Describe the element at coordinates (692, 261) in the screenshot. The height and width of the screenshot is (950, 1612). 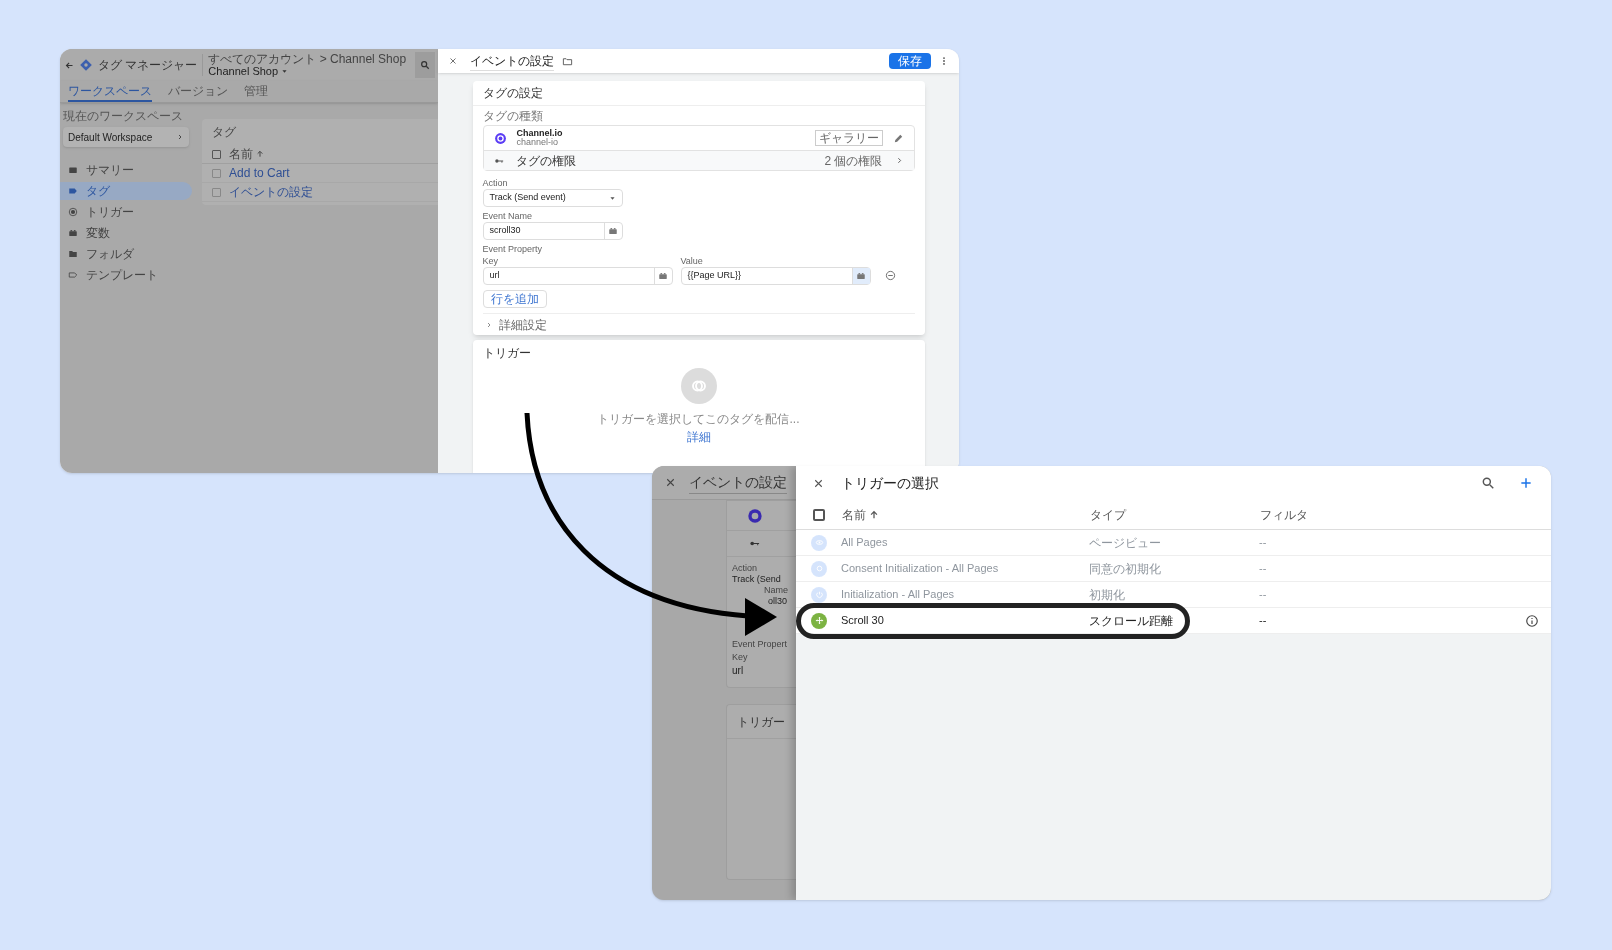
I see `field-label: Value` at that location.